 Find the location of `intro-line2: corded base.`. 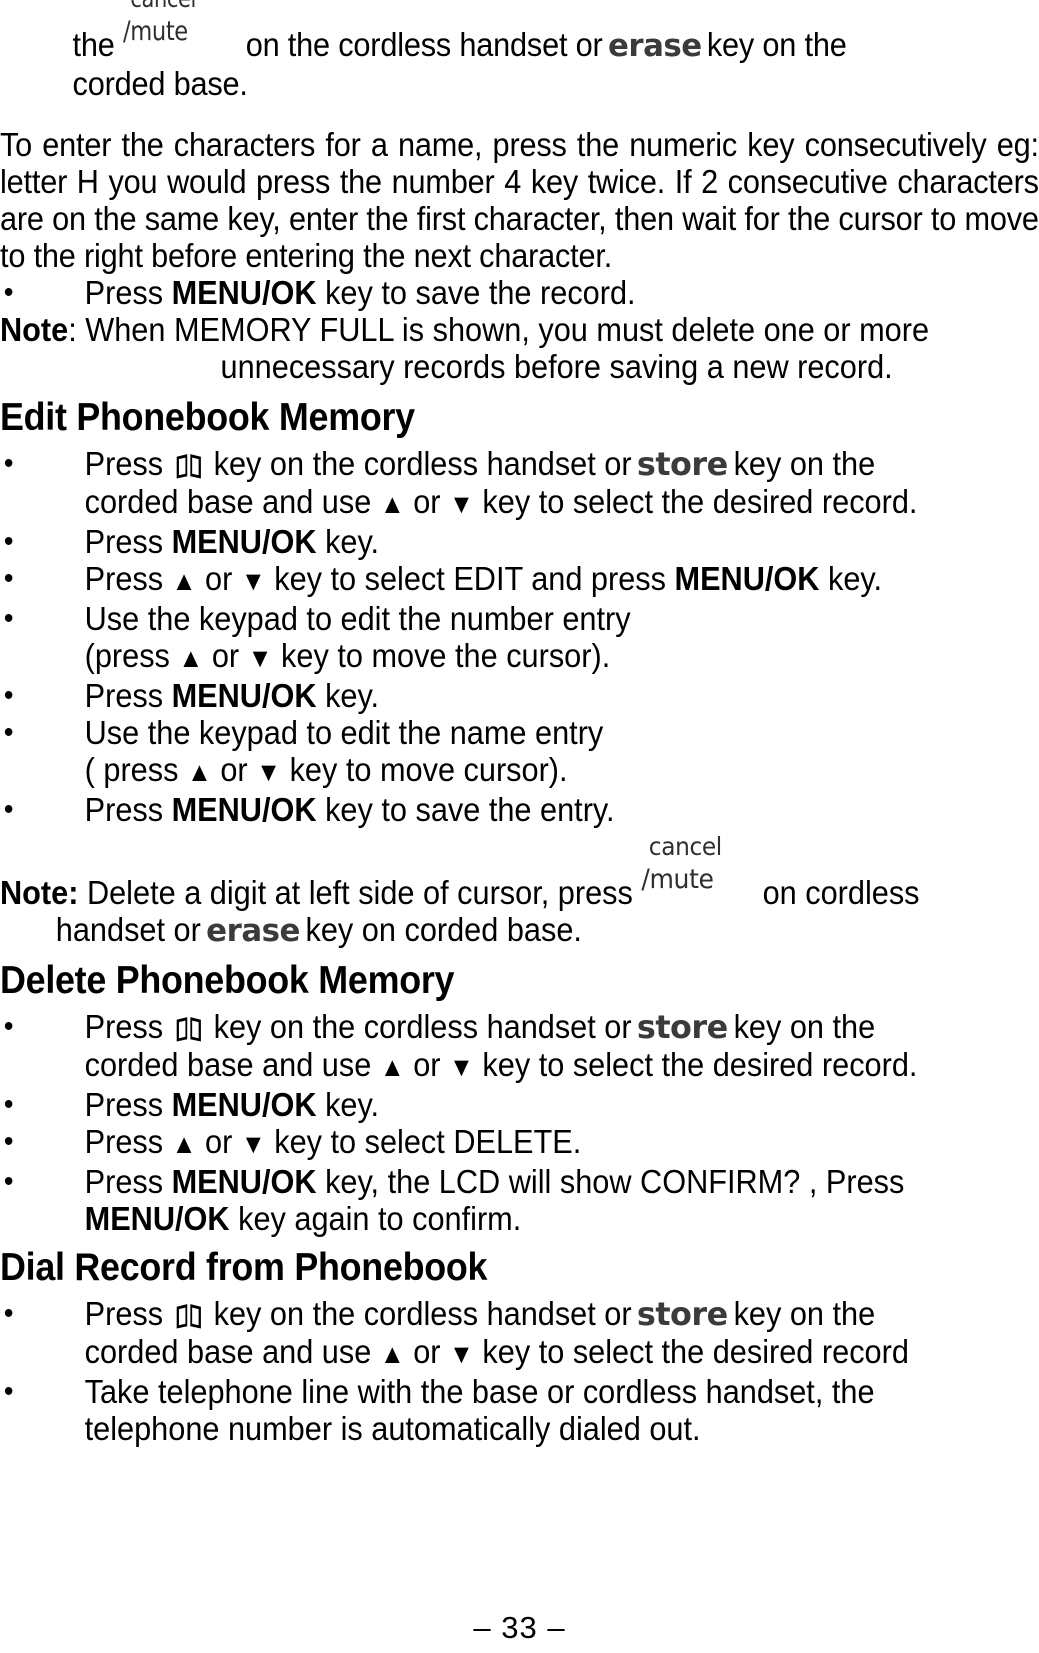

intro-line2: corded base. is located at coordinates (160, 83).